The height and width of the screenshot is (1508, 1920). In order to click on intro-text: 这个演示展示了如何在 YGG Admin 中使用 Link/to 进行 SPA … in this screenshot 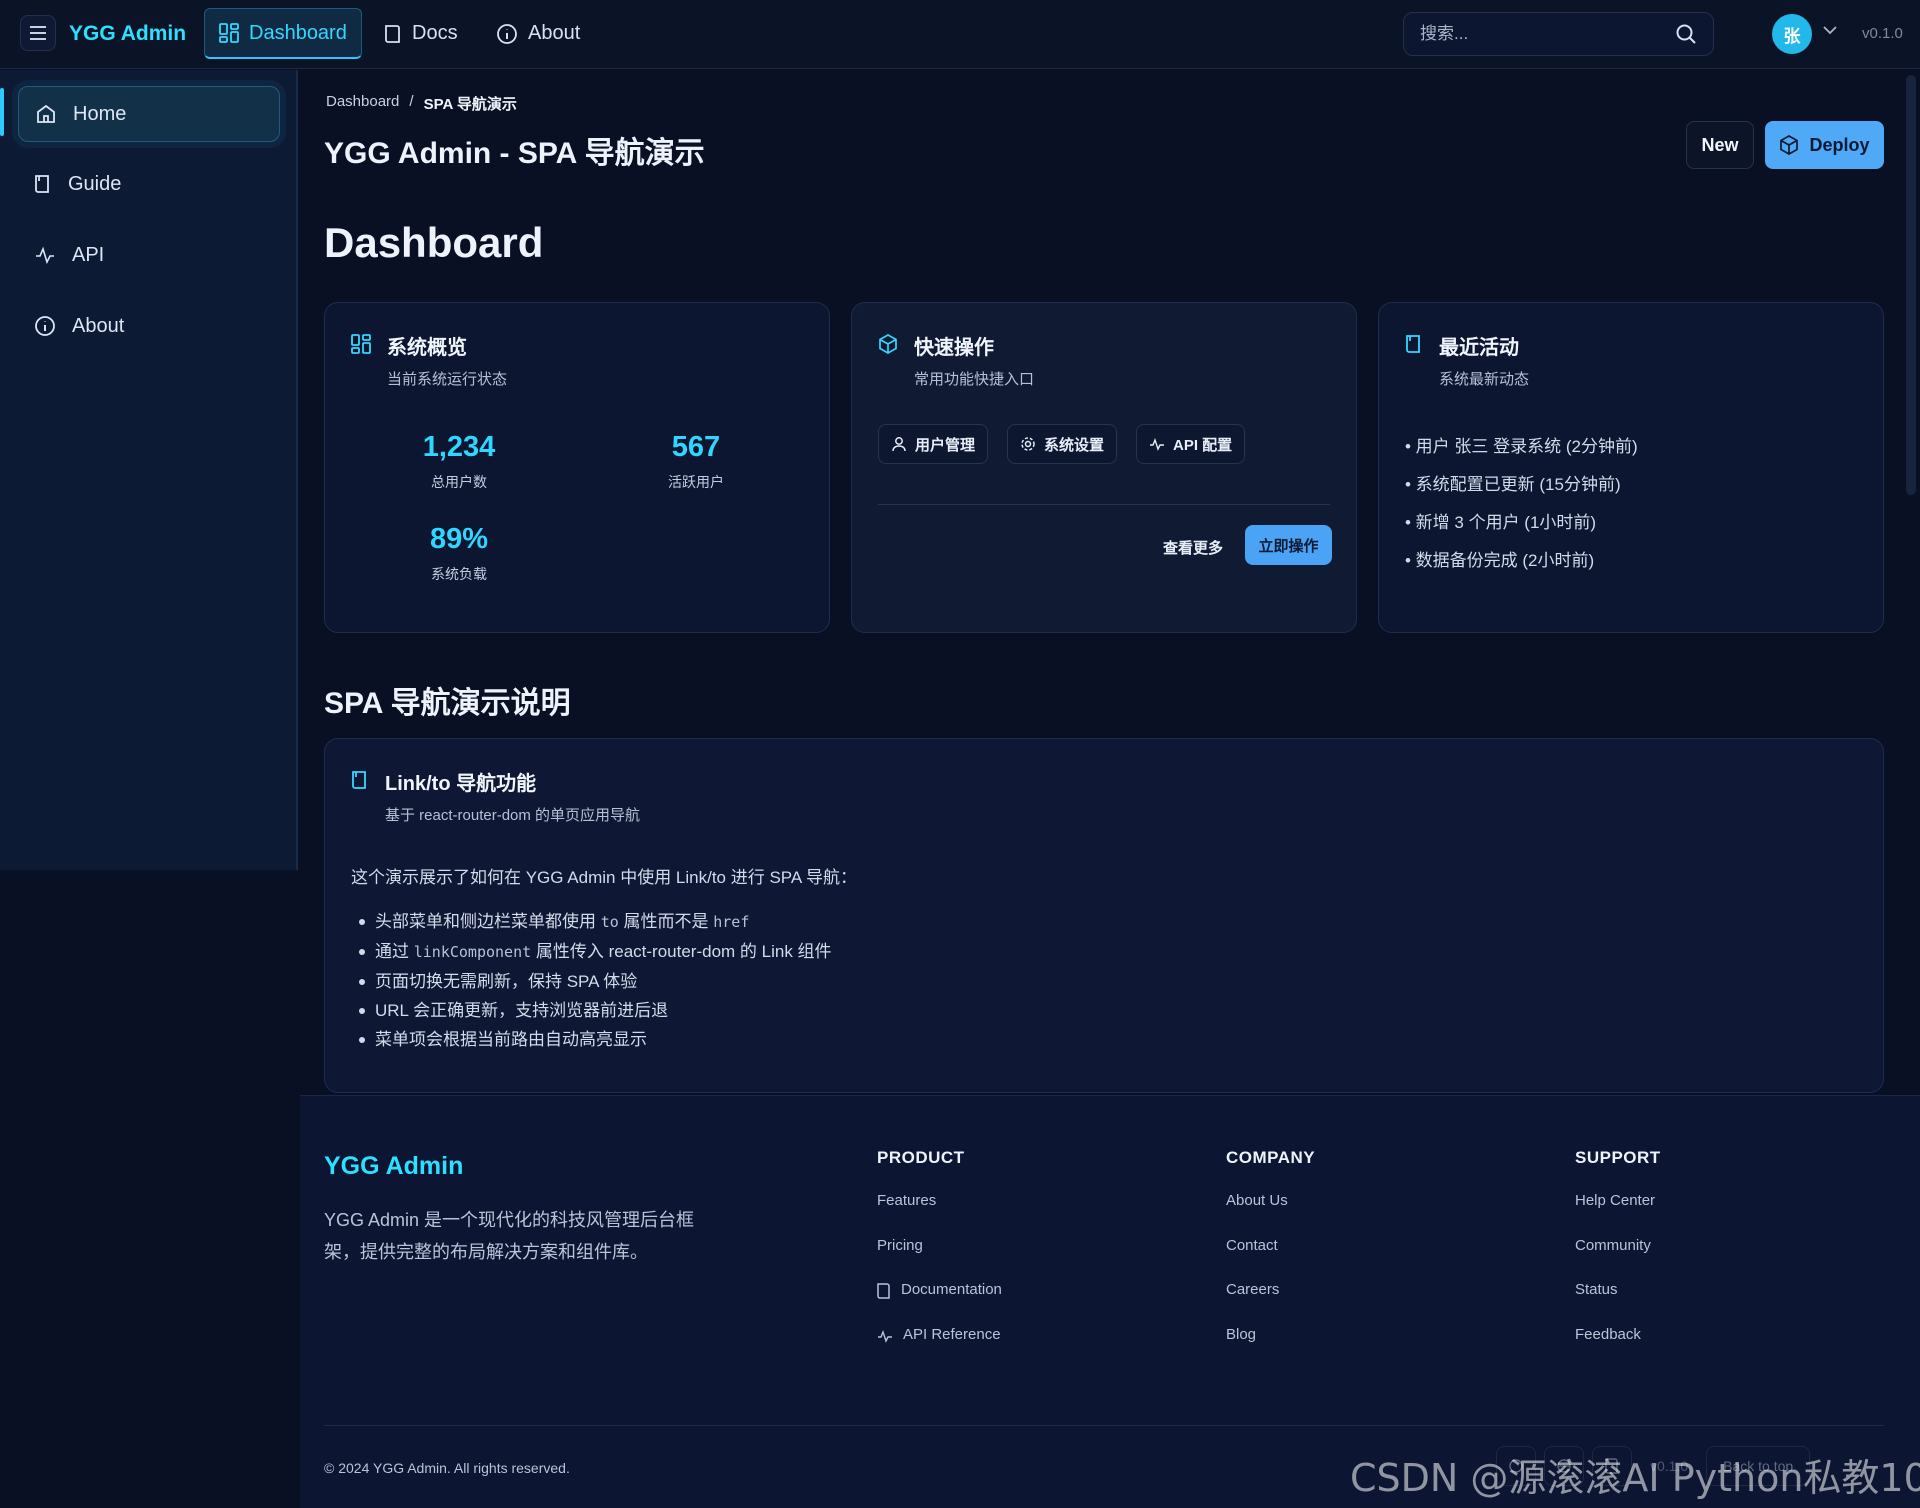, I will do `click(604, 877)`.